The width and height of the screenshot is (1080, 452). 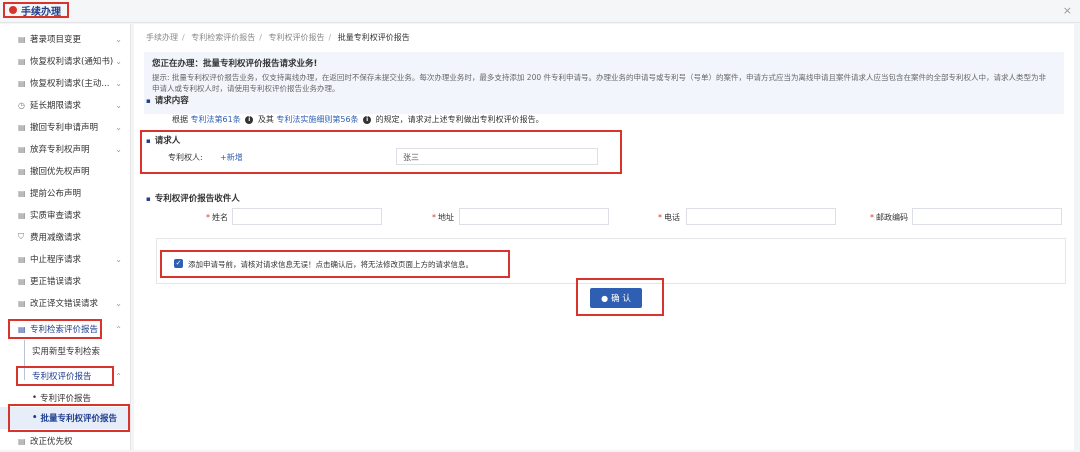 What do you see at coordinates (56, 40) in the screenshot?
I see `sidebar-item-label: 著录项目变更` at bounding box center [56, 40].